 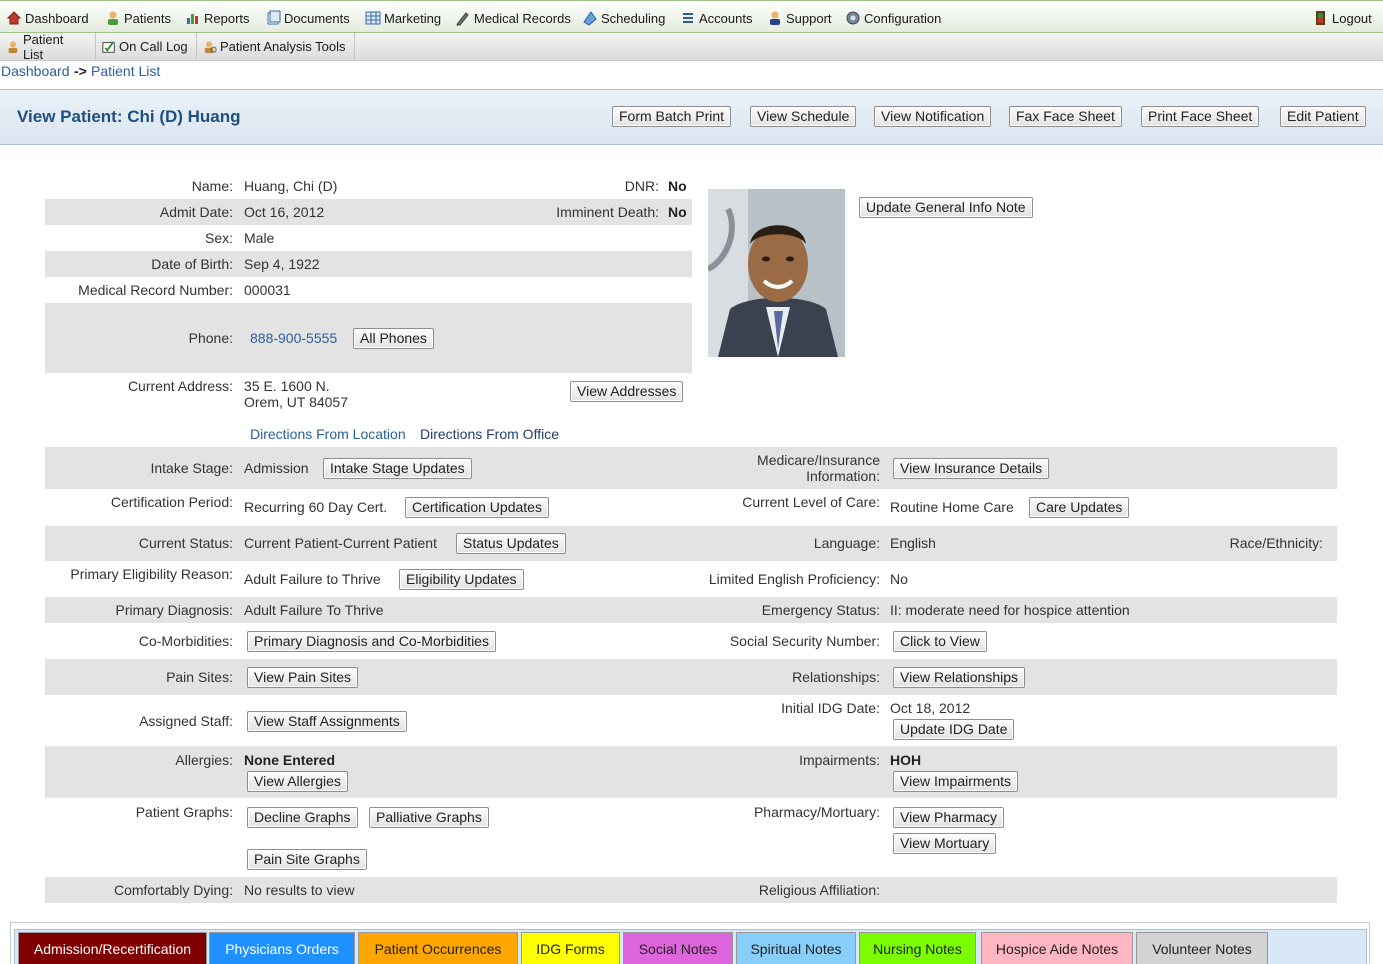 What do you see at coordinates (853, 18) in the screenshot?
I see `gear-icon` at bounding box center [853, 18].